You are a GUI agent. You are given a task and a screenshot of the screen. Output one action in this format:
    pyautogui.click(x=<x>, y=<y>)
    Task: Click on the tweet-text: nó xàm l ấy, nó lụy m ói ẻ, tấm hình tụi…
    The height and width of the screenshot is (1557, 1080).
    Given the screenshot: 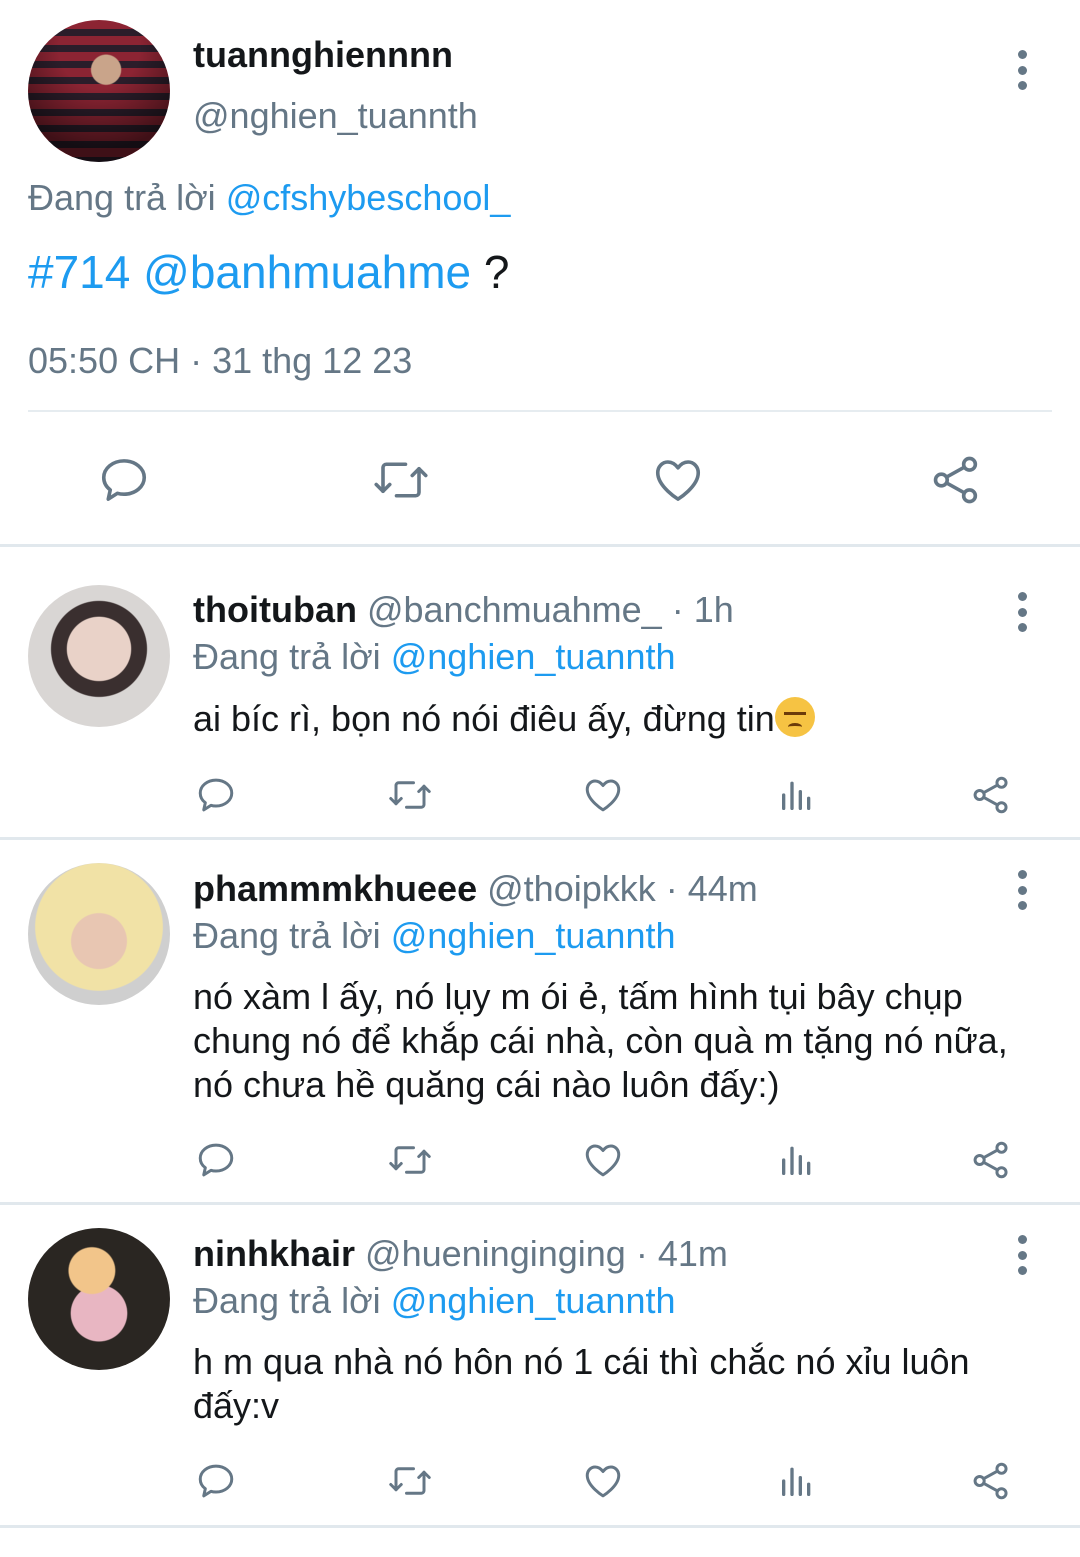 What is the action you would take?
    pyautogui.click(x=600, y=1040)
    